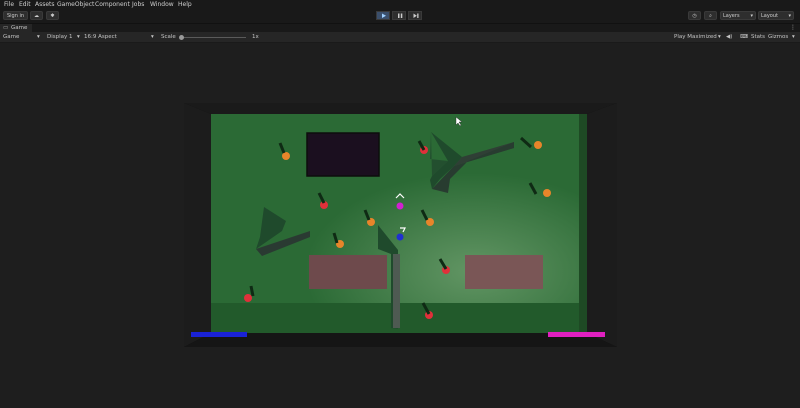 The width and height of the screenshot is (800, 408). I want to click on tab-game-label: Game, so click(19, 28).